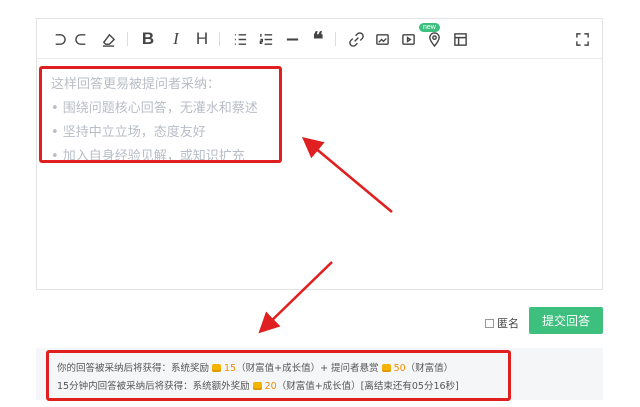 This screenshot has width=640, height=407. Describe the element at coordinates (382, 39) in the screenshot. I see `image-icon` at that location.